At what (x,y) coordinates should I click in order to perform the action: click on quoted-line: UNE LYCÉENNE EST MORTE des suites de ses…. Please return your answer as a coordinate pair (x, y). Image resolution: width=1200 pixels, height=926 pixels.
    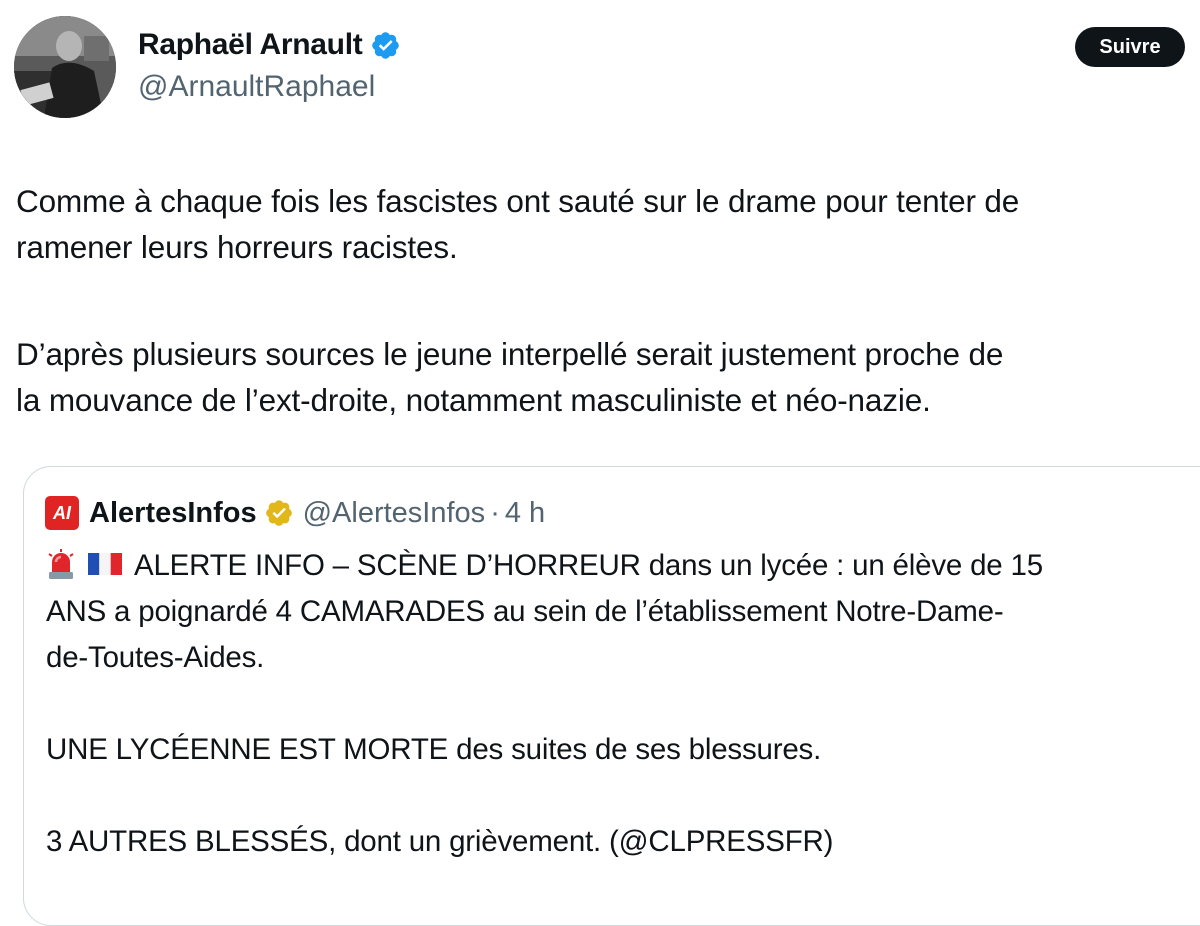
    Looking at the image, I should click on (434, 749).